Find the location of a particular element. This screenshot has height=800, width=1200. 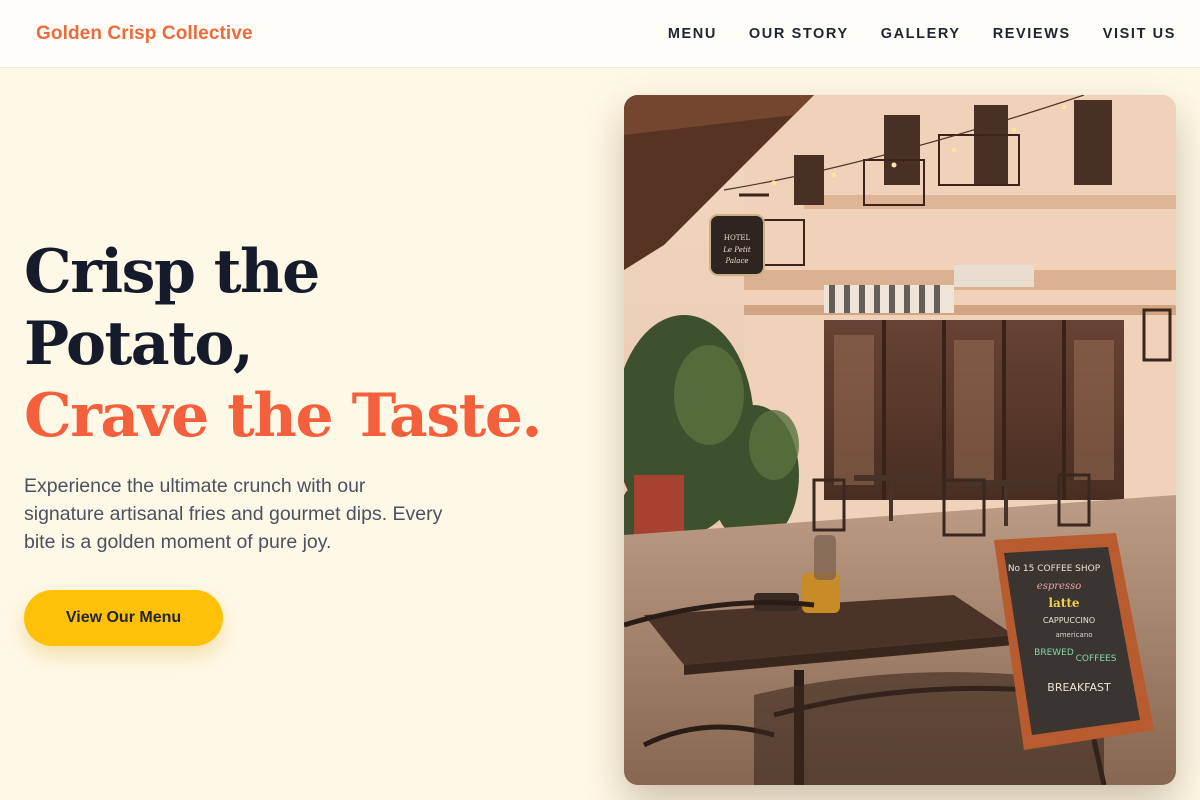

nav-link-menu: MENU is located at coordinates (692, 34).